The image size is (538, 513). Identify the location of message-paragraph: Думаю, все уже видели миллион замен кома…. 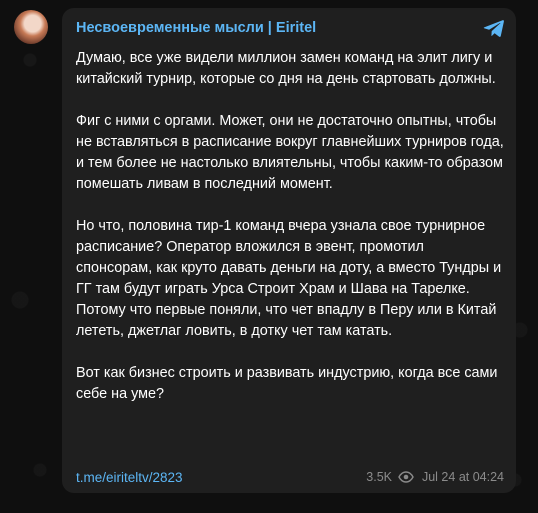
(286, 68).